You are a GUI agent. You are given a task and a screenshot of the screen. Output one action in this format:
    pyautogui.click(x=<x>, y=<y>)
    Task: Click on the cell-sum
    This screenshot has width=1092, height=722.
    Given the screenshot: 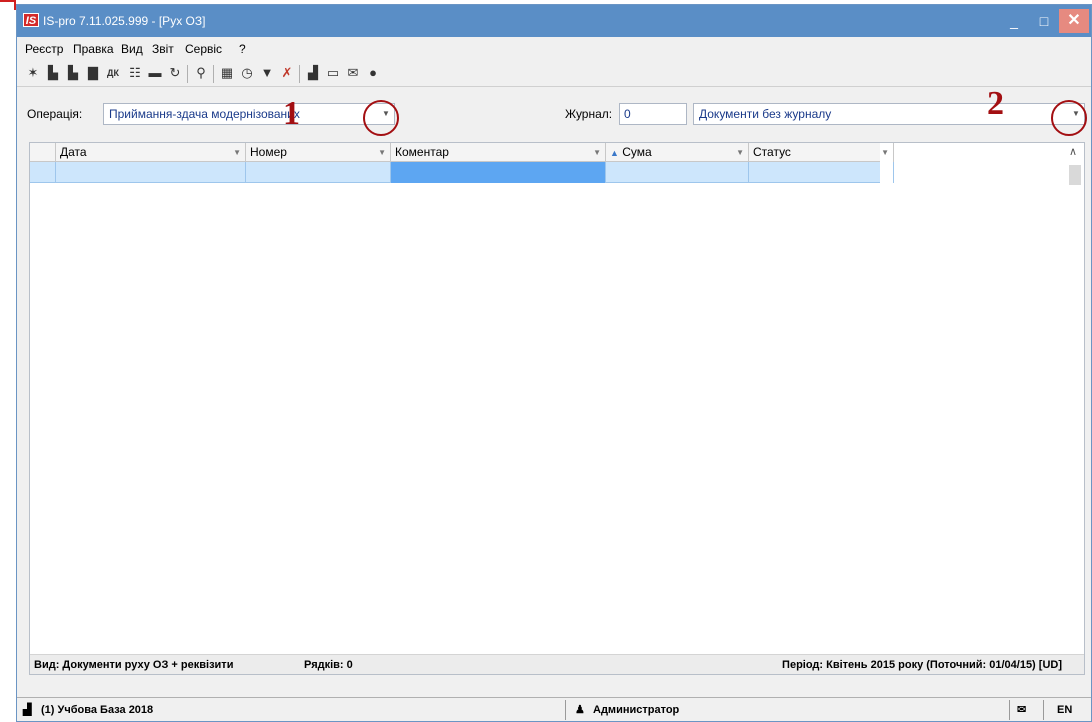 What is the action you would take?
    pyautogui.click(x=677, y=172)
    